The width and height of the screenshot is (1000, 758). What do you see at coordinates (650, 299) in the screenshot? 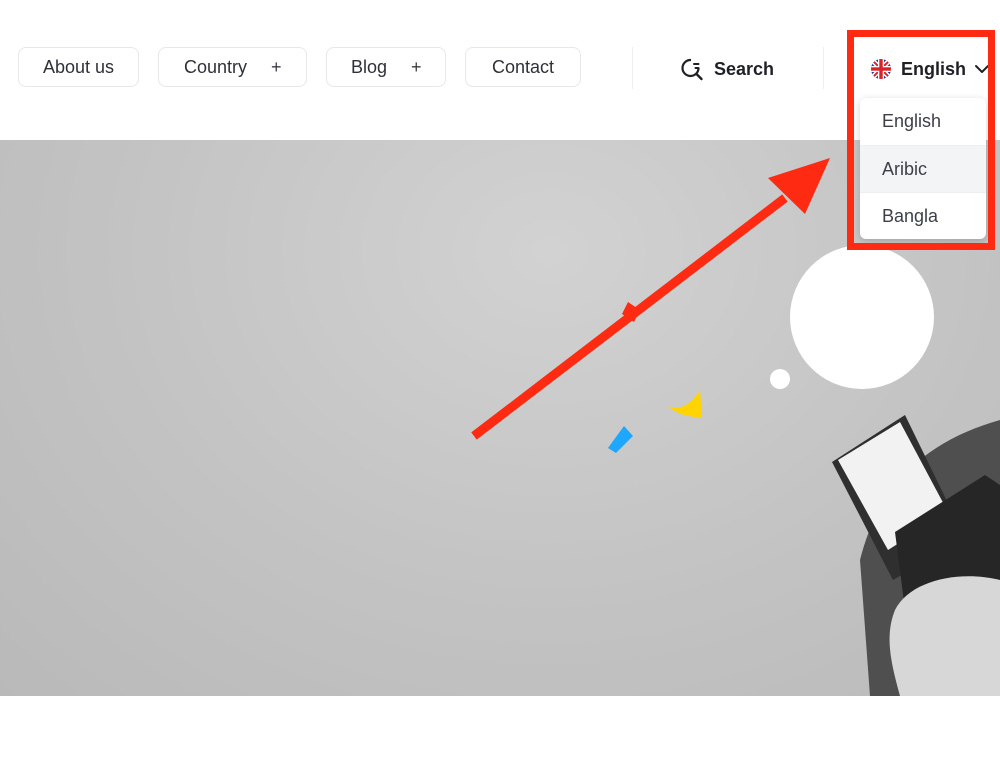
I see `annotation-arrow` at bounding box center [650, 299].